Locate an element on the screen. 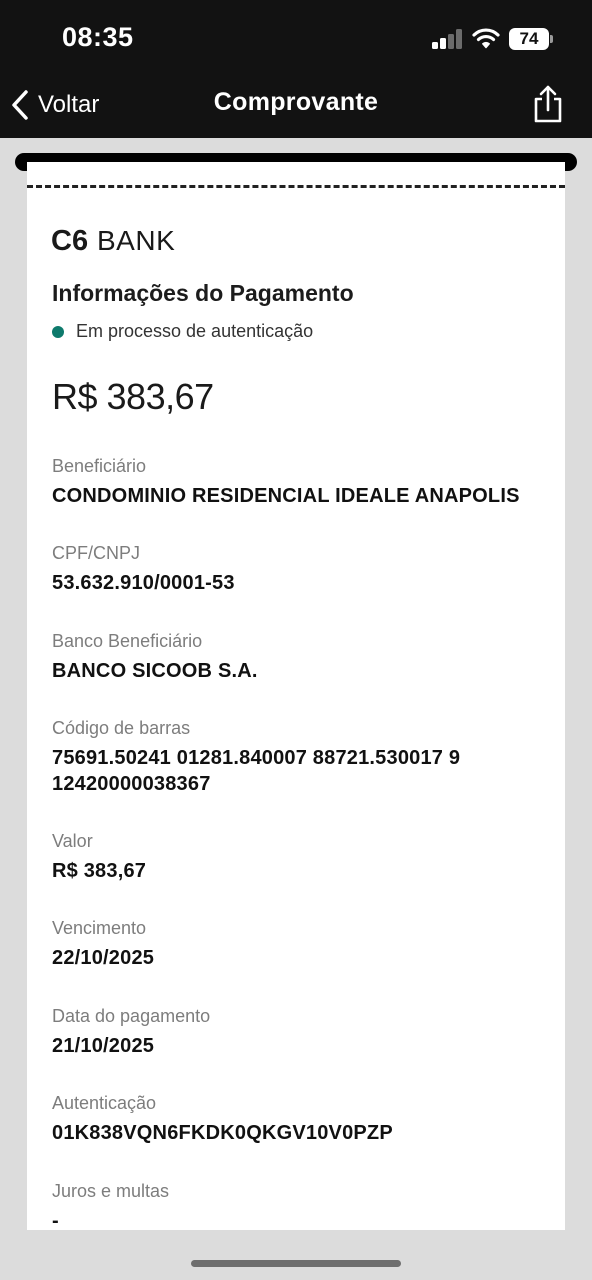 The image size is (592, 1280). svg-text: BANK is located at coordinates (136, 239).